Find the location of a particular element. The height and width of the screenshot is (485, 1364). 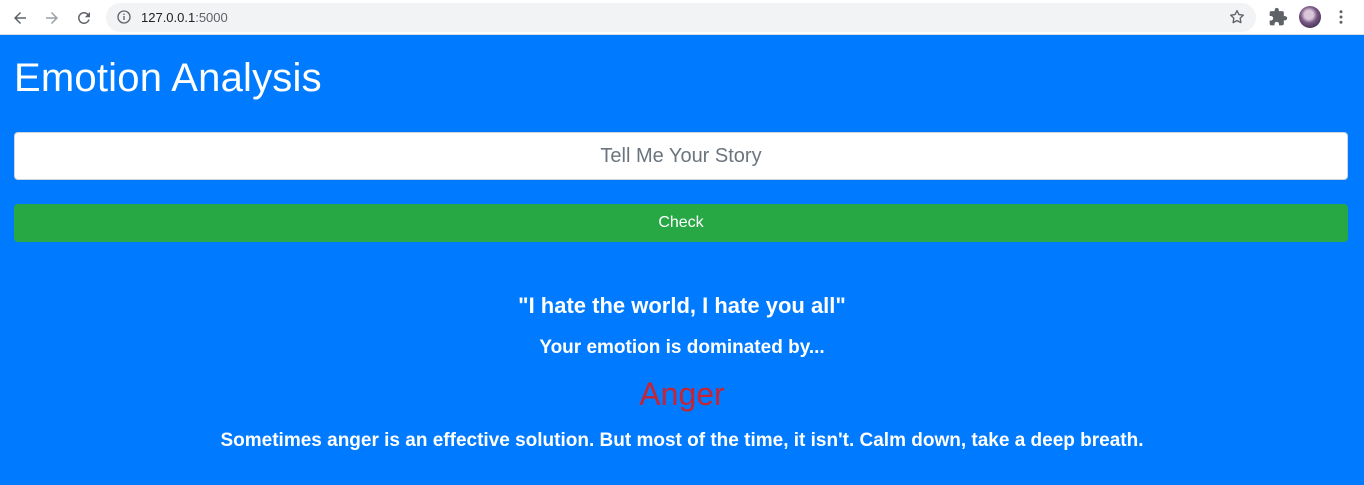

browser-toolbar: 127.0.0.1:5000 is located at coordinates (682, 17).